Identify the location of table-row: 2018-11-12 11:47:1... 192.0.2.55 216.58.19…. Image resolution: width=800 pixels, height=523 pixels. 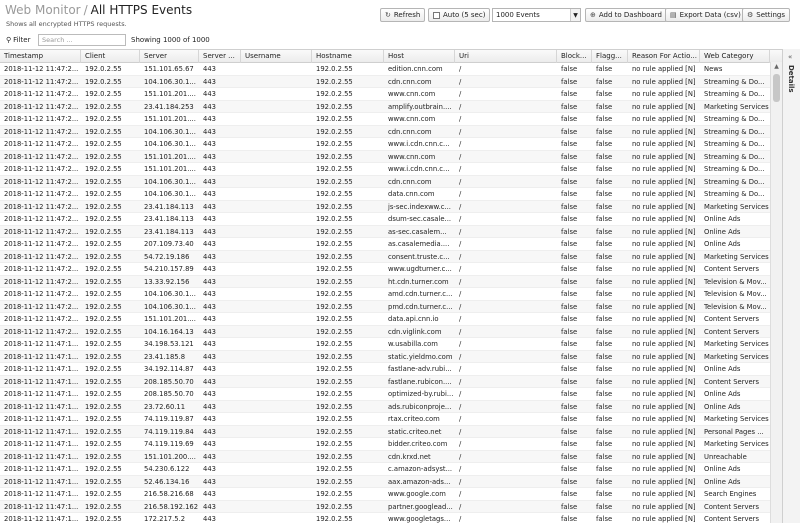
(385, 506).